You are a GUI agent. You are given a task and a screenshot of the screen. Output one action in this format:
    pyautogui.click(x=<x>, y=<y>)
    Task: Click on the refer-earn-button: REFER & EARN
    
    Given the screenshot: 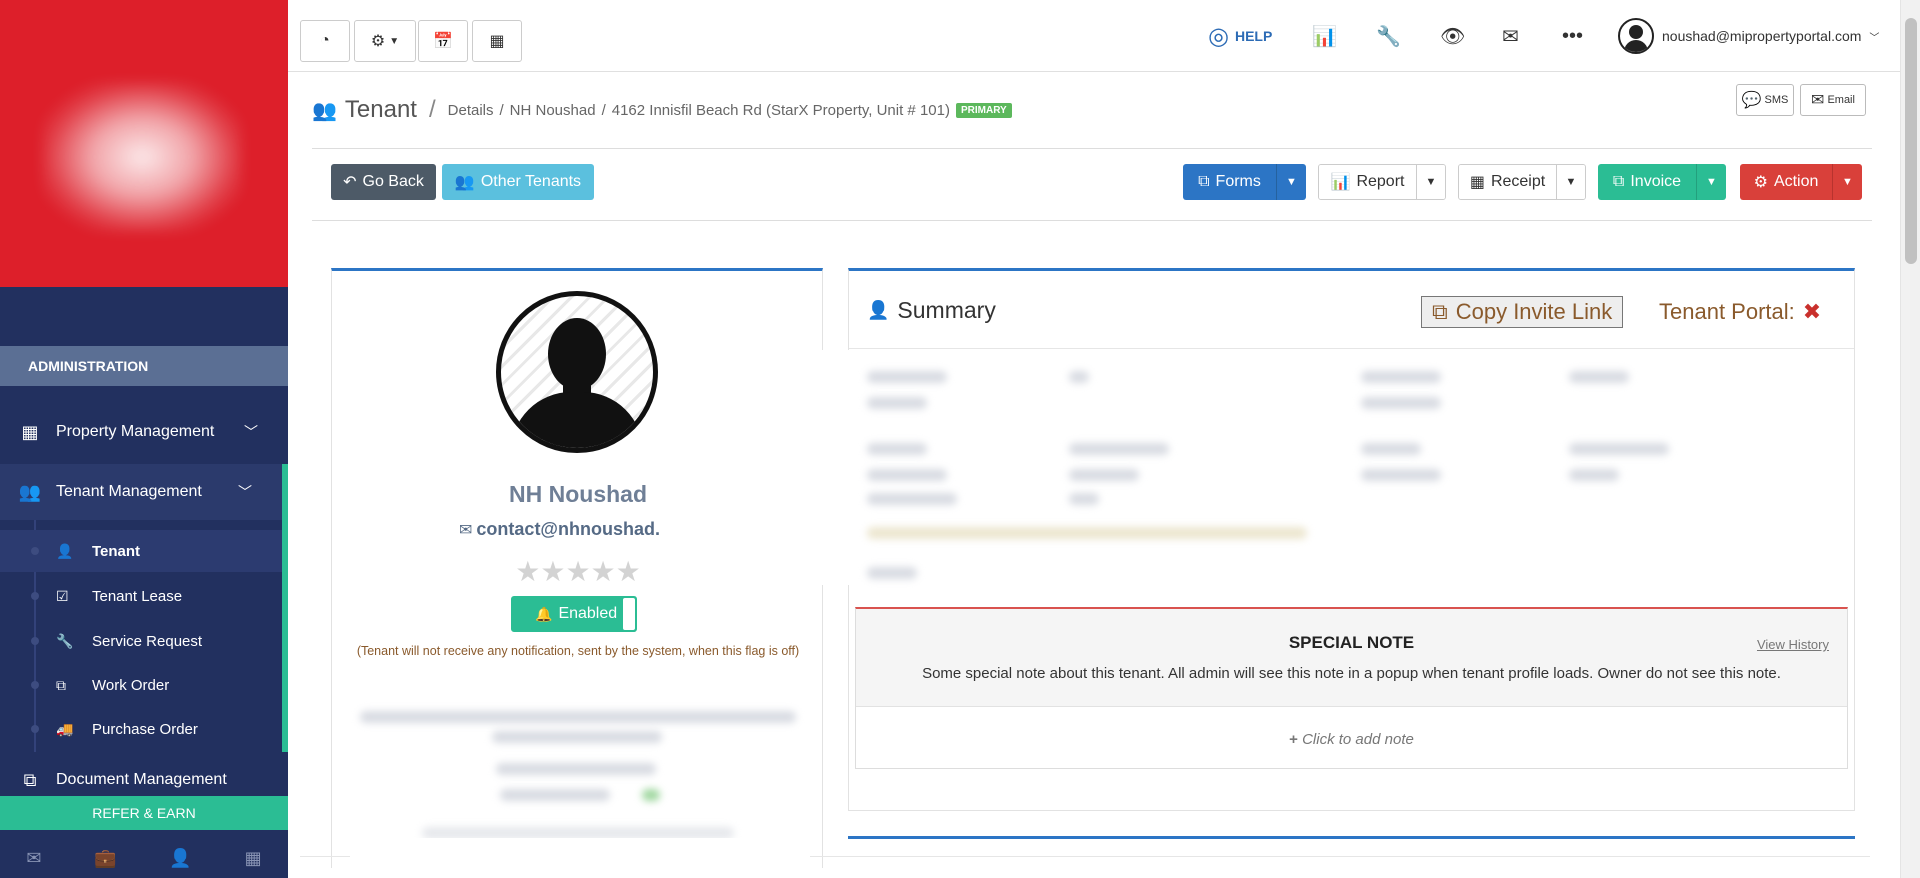 What is the action you would take?
    pyautogui.click(x=144, y=813)
    